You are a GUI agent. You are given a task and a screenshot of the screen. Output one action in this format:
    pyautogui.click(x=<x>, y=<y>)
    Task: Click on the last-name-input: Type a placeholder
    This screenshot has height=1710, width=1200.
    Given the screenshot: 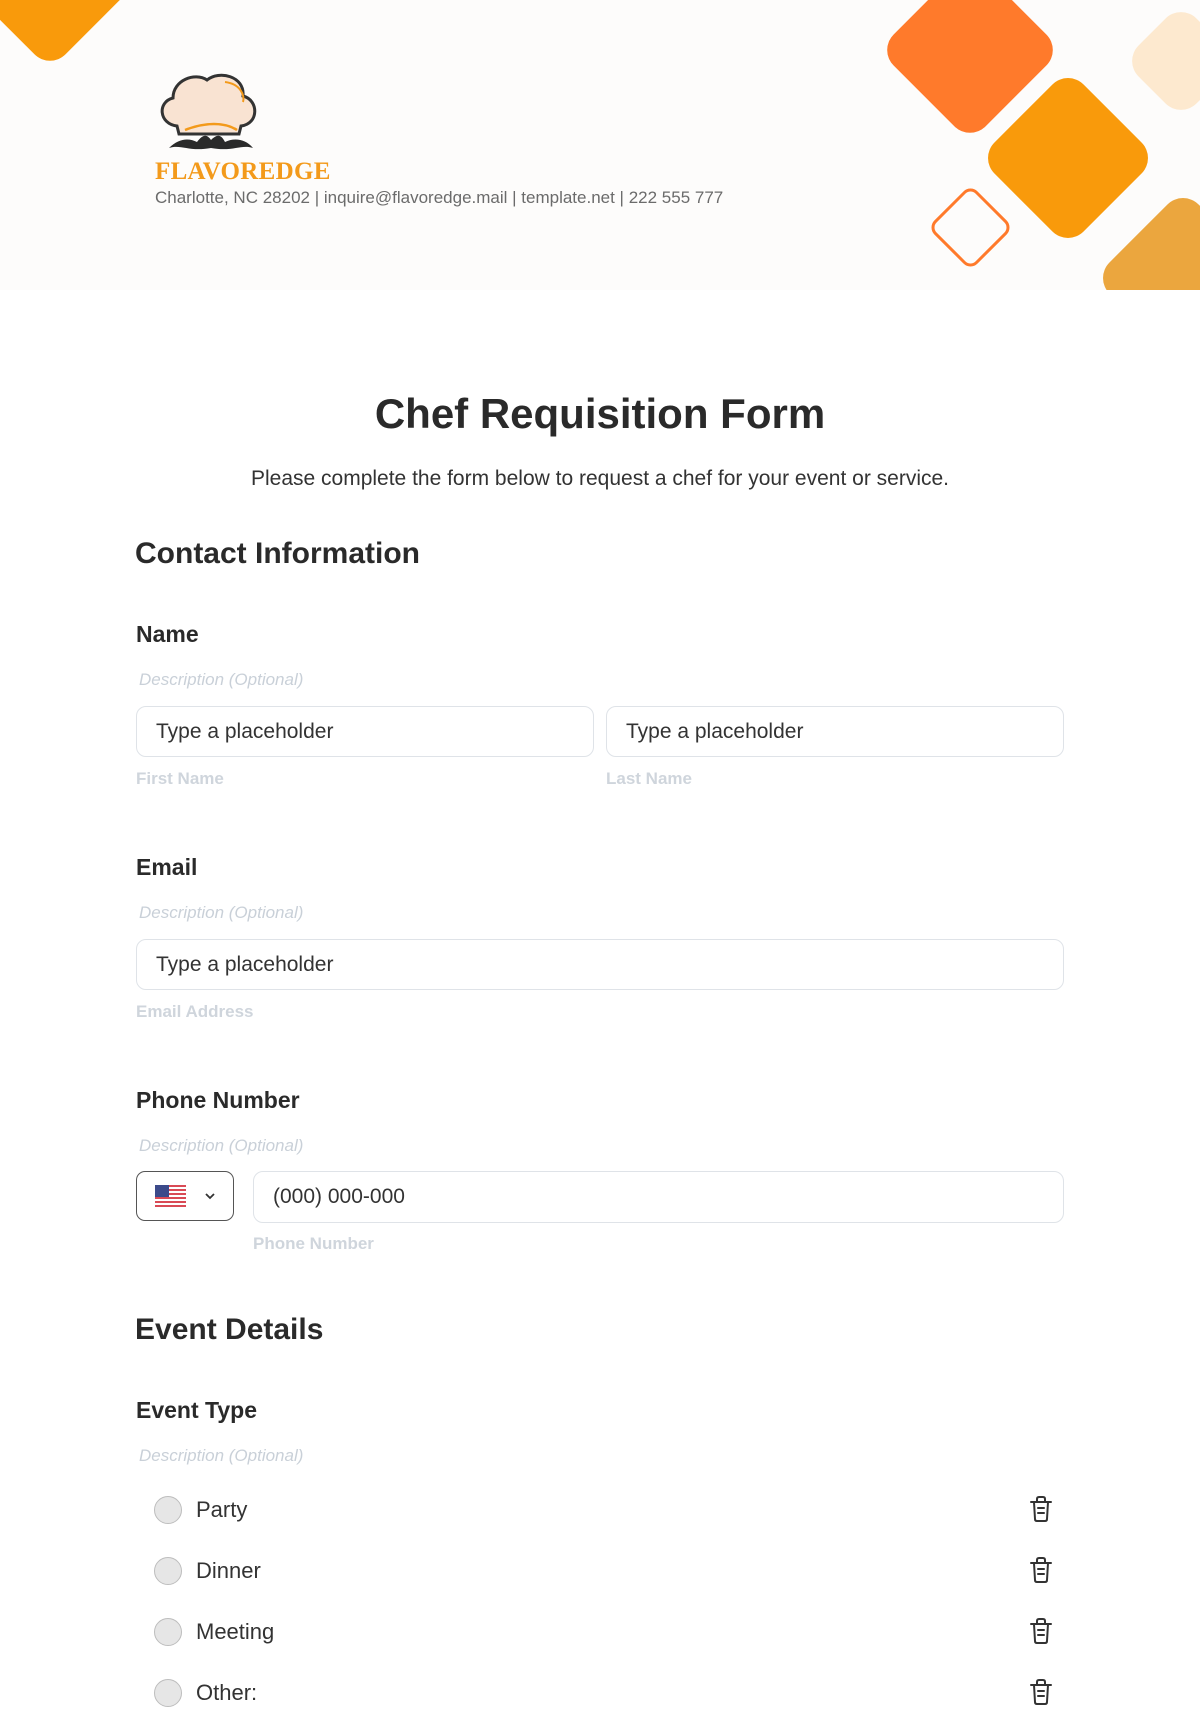 What is the action you would take?
    pyautogui.click(x=835, y=731)
    